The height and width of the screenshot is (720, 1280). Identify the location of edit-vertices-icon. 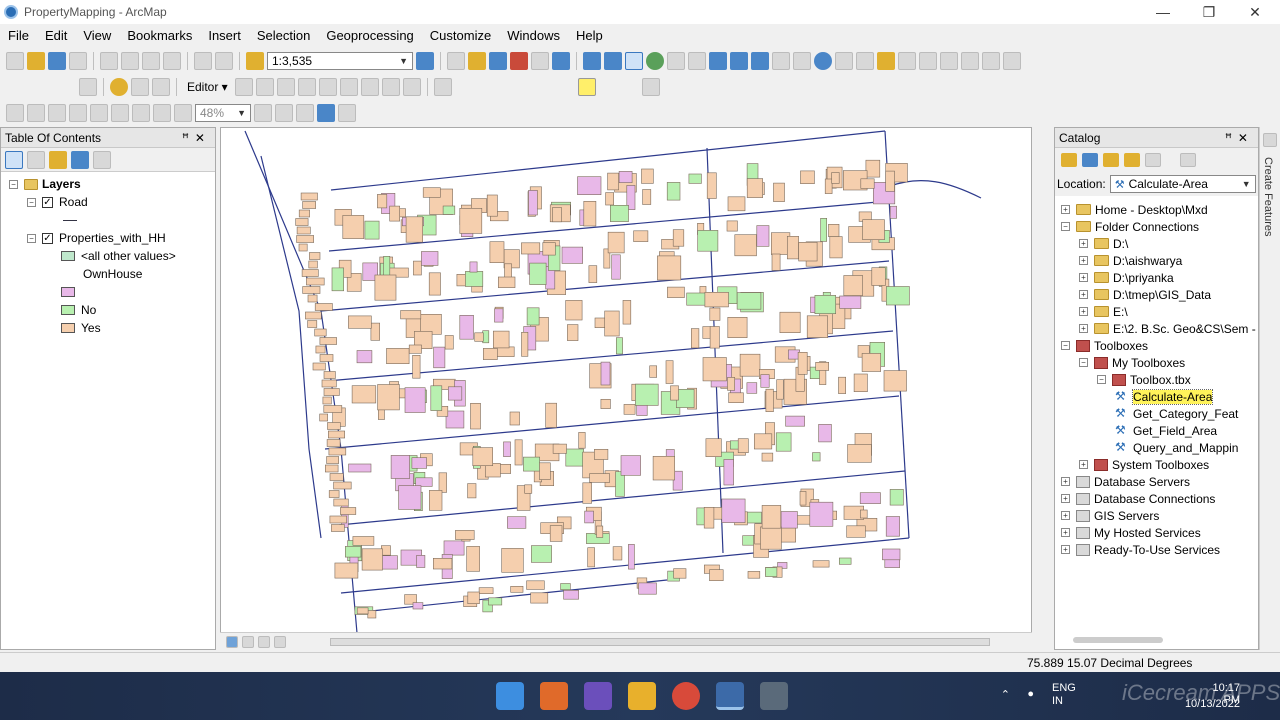
(285, 87).